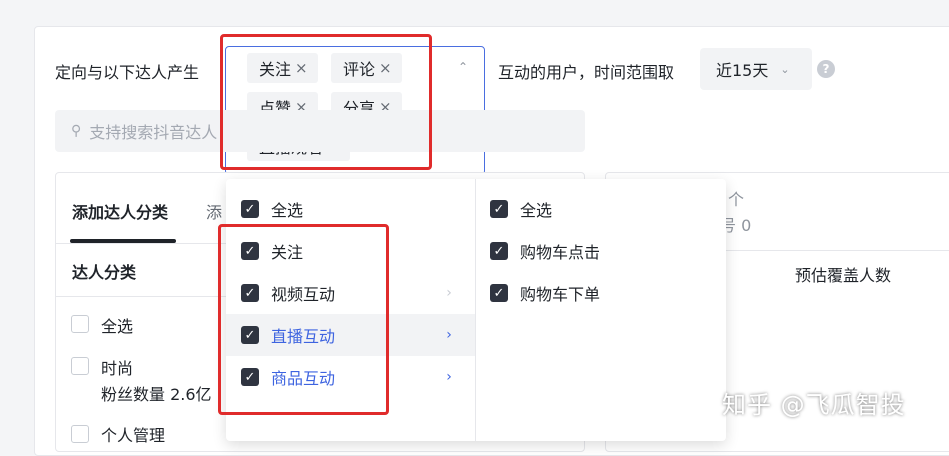 This screenshot has height=456, width=949. I want to click on checkbox-fashion, so click(80, 366).